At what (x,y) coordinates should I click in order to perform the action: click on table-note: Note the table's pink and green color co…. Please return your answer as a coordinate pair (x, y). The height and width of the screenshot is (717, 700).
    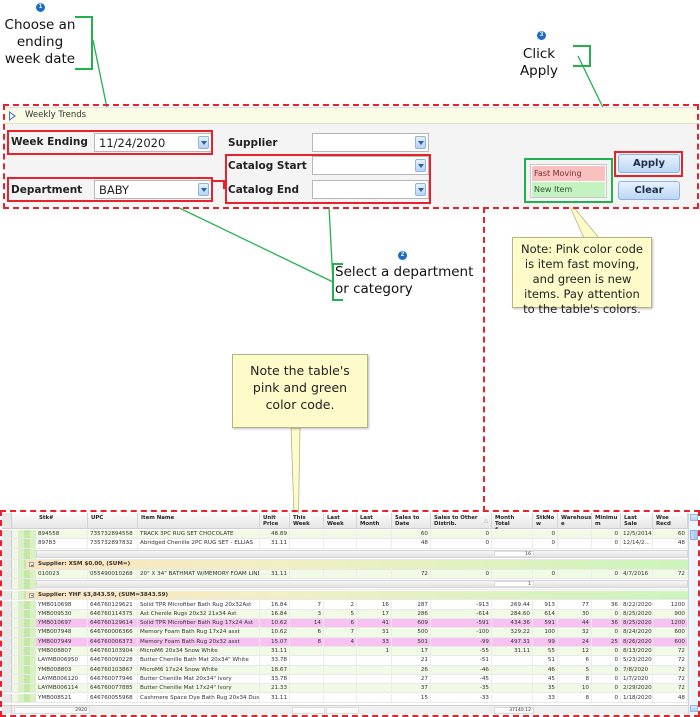
    Looking at the image, I should click on (300, 391).